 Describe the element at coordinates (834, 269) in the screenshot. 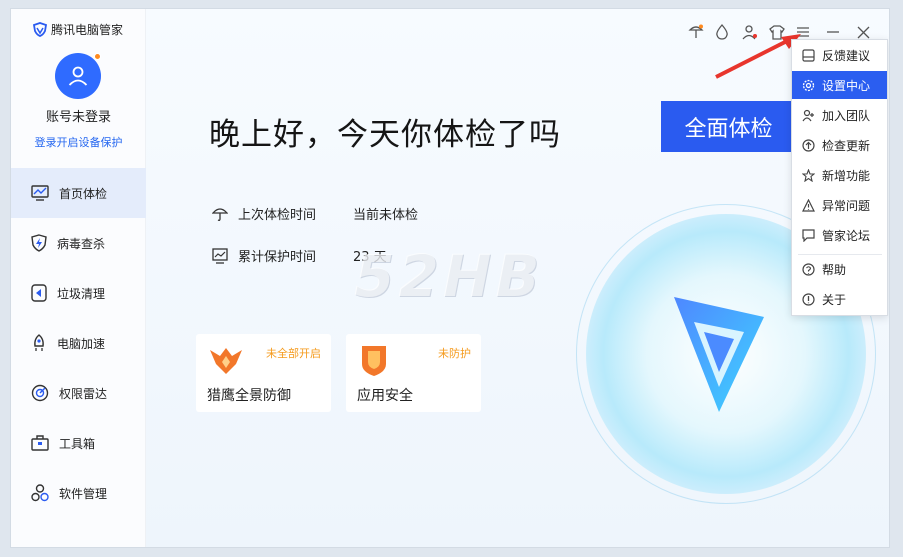

I see `menu-item-label: 帮助` at that location.